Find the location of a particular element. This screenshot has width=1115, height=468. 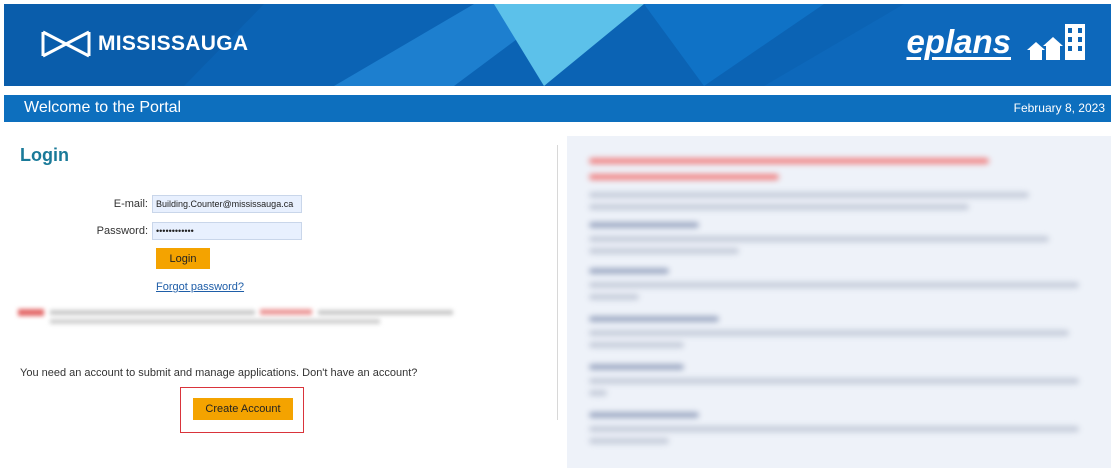

blurred-notice is located at coordinates (235, 317).